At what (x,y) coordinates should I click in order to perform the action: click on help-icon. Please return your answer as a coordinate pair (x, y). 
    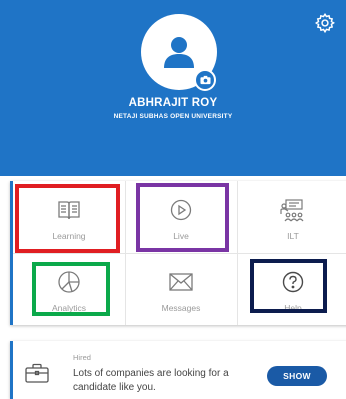
    Looking at the image, I should click on (293, 282).